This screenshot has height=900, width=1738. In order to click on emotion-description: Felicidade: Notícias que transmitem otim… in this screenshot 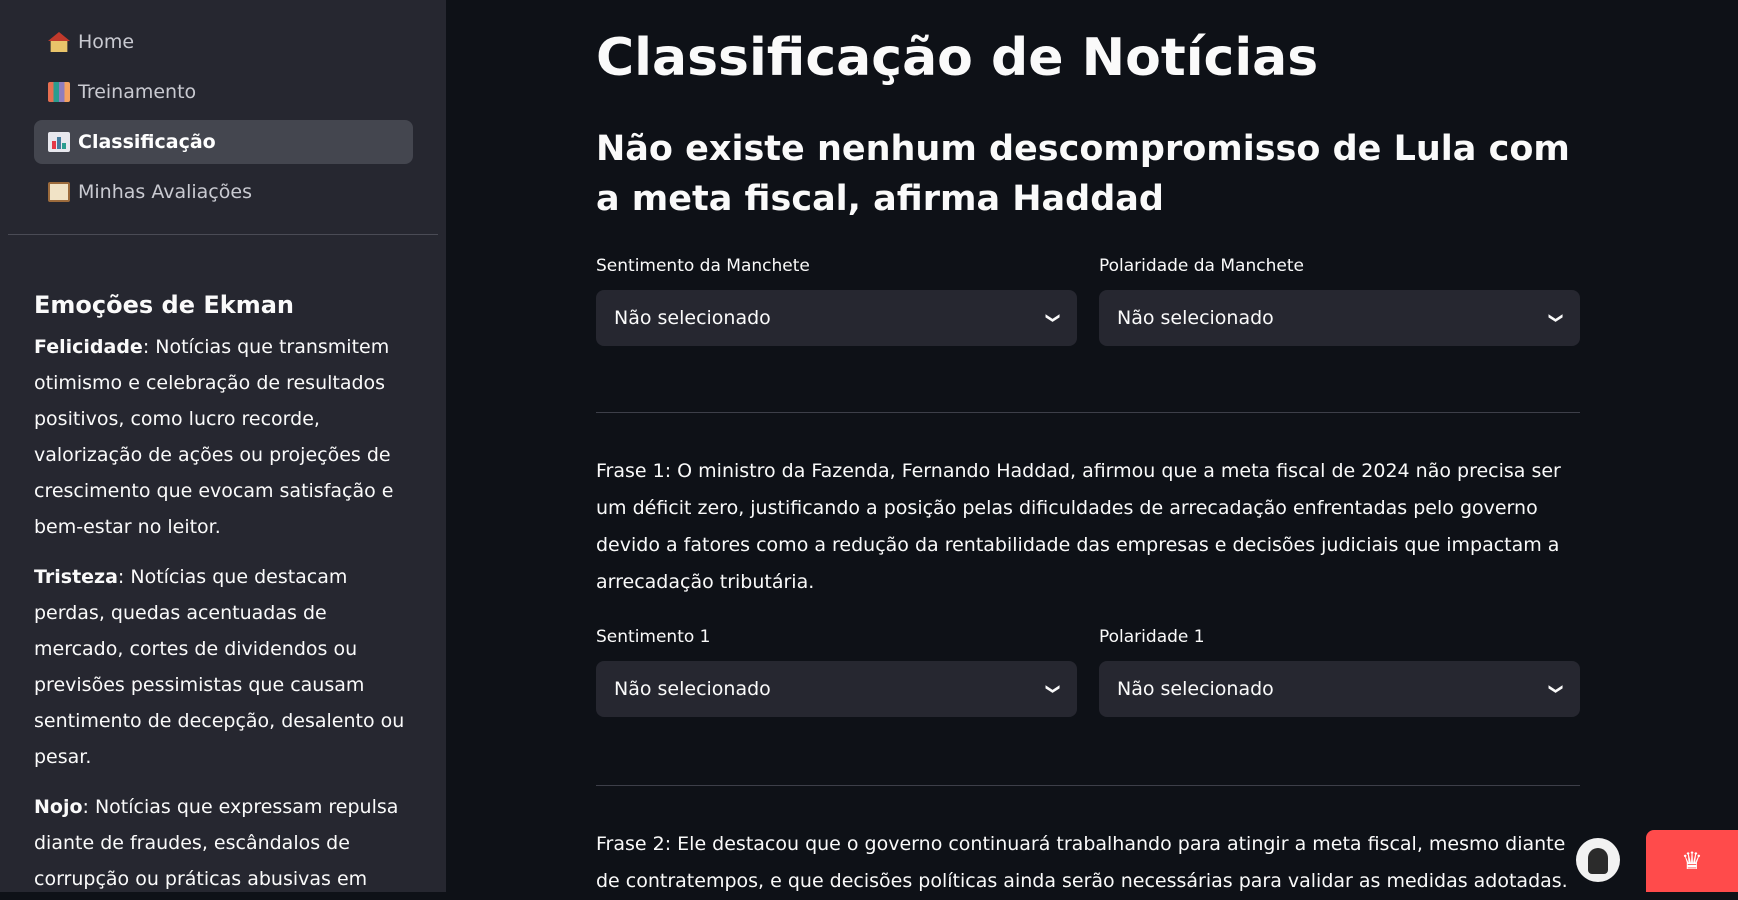, I will do `click(223, 437)`.